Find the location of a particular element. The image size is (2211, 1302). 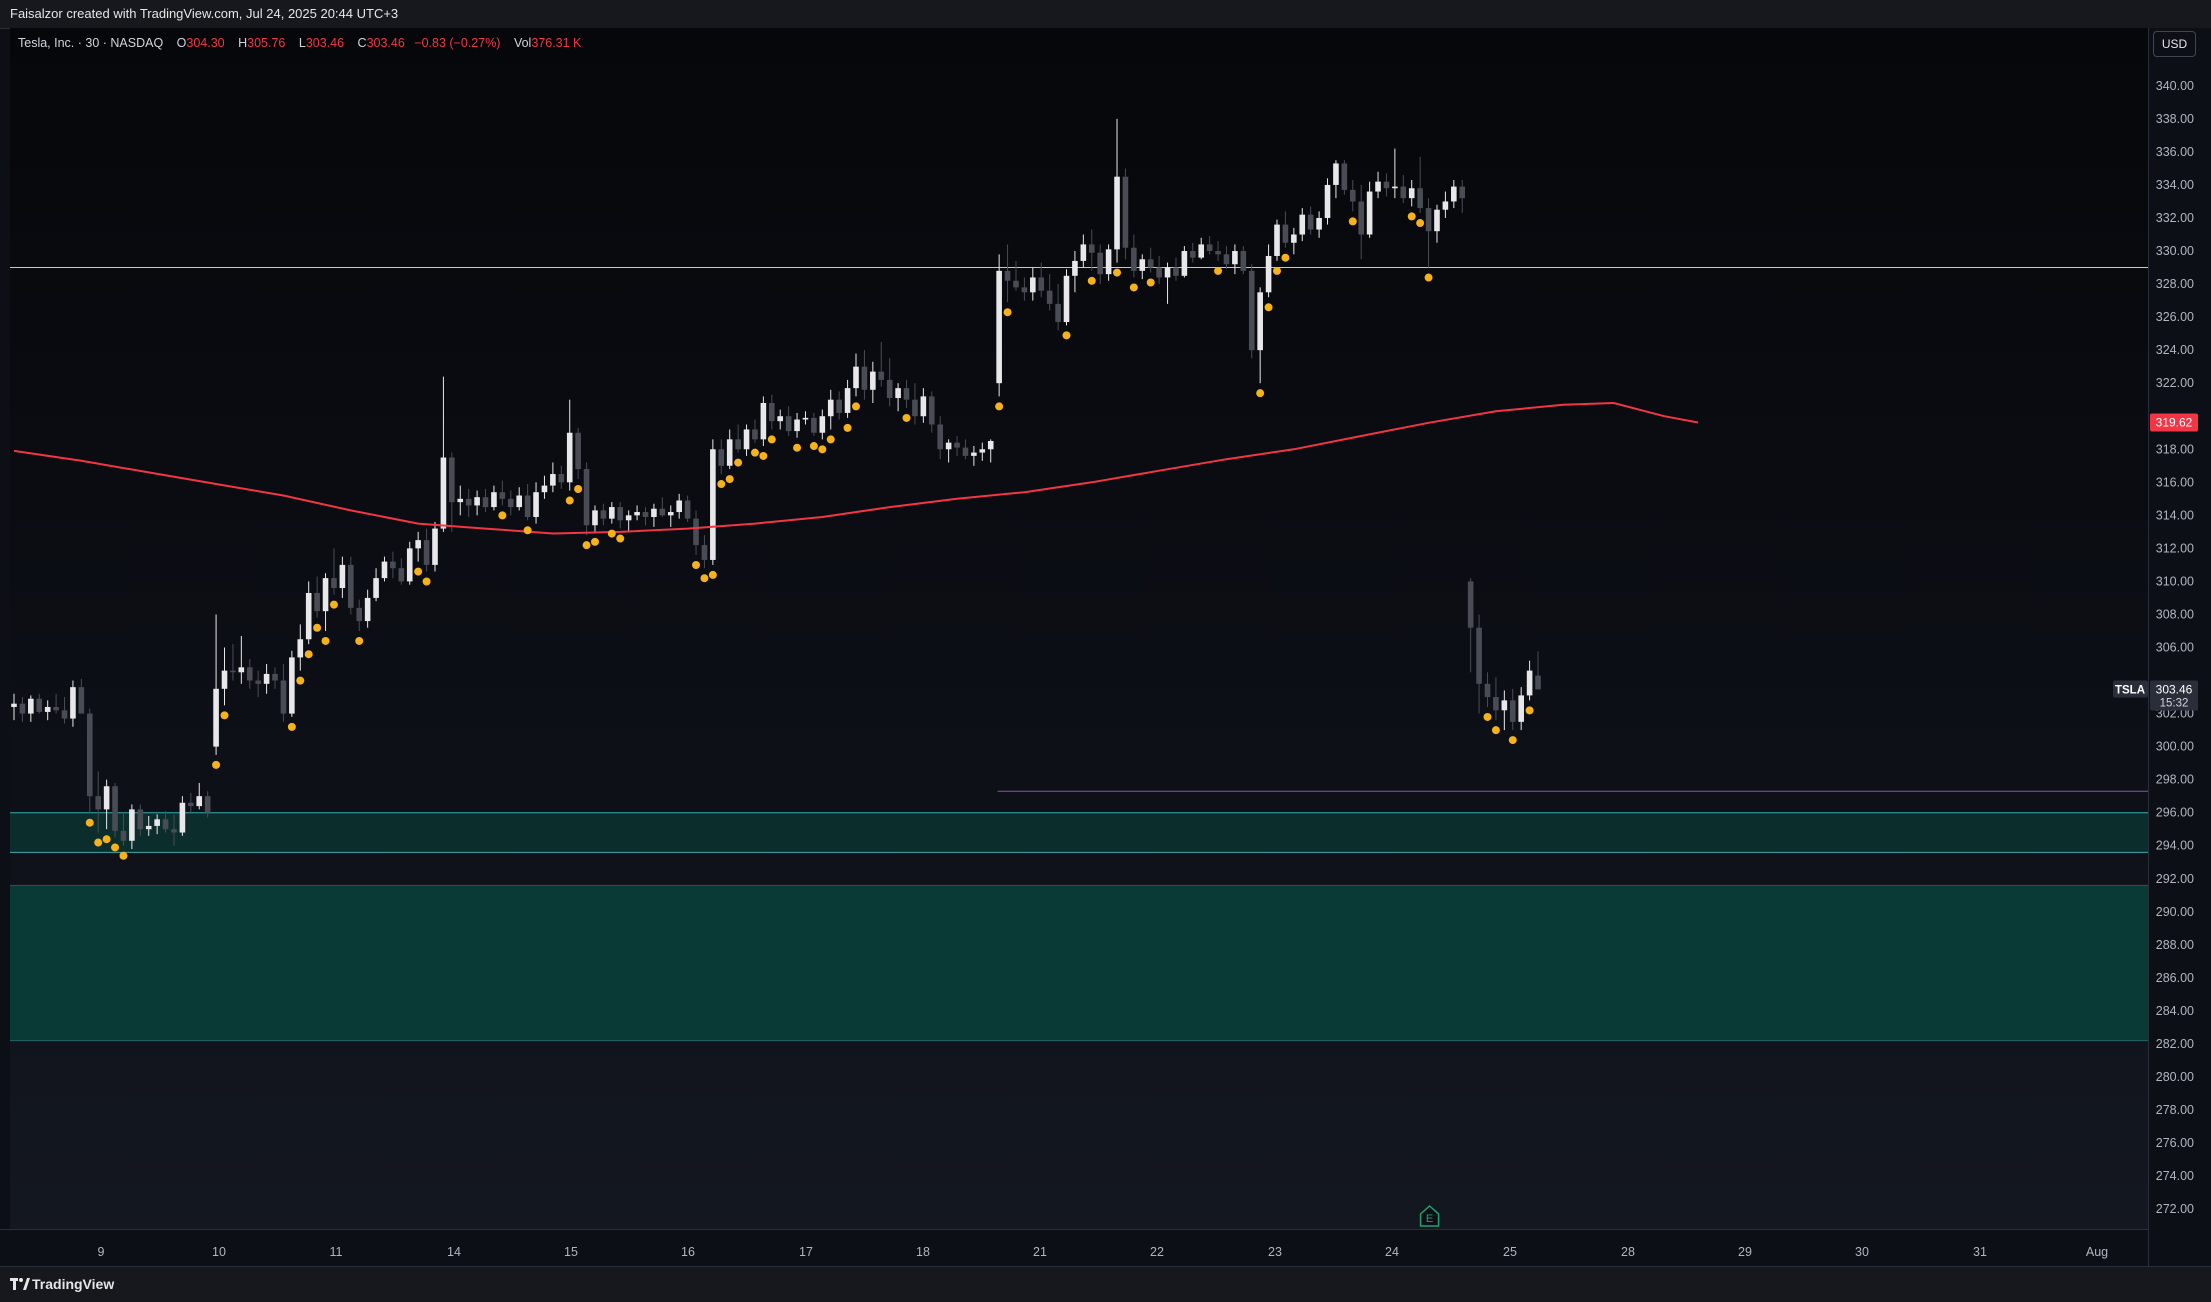

time-axis is located at coordinates (1074, 1248).